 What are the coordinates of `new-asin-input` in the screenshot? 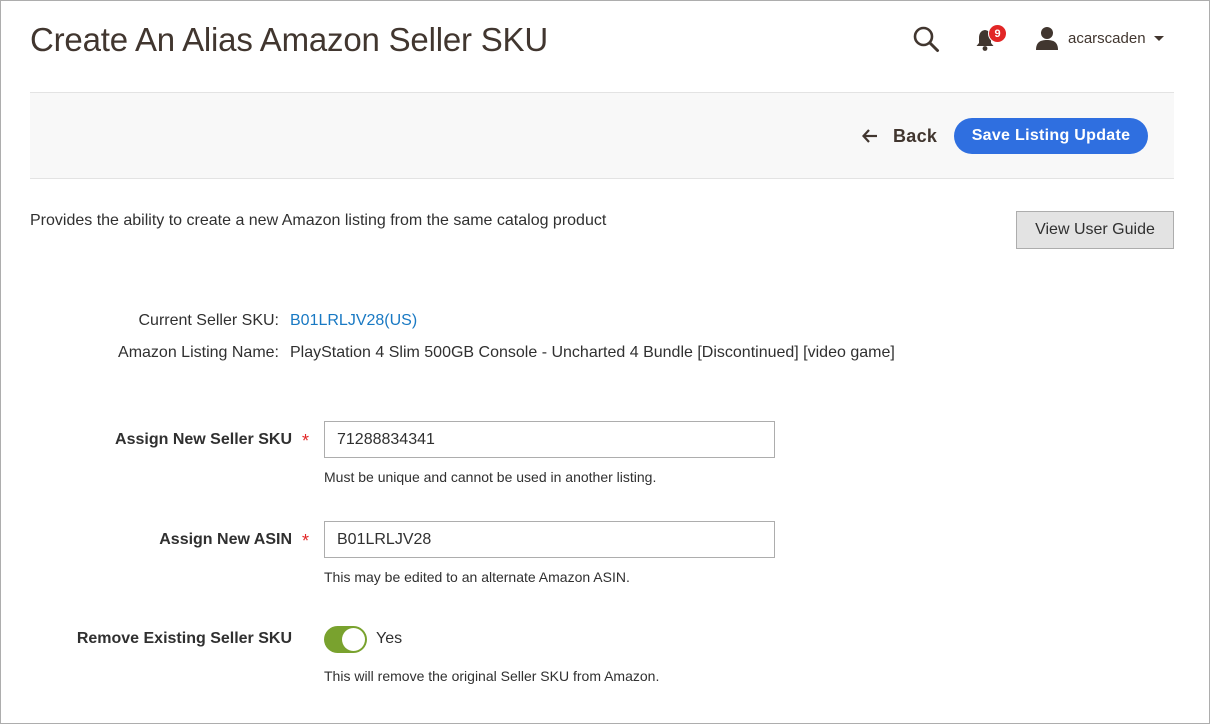 It's located at (549, 539).